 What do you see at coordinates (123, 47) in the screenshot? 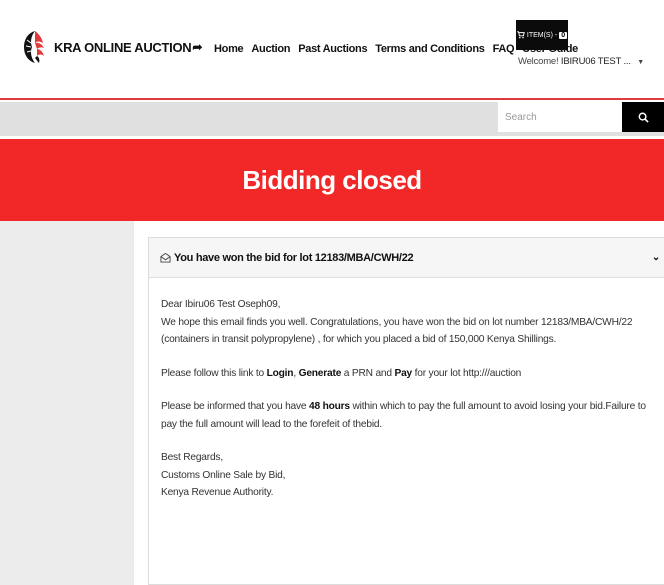
I see `logo-label: KRA ONLINE AUCTION` at bounding box center [123, 47].